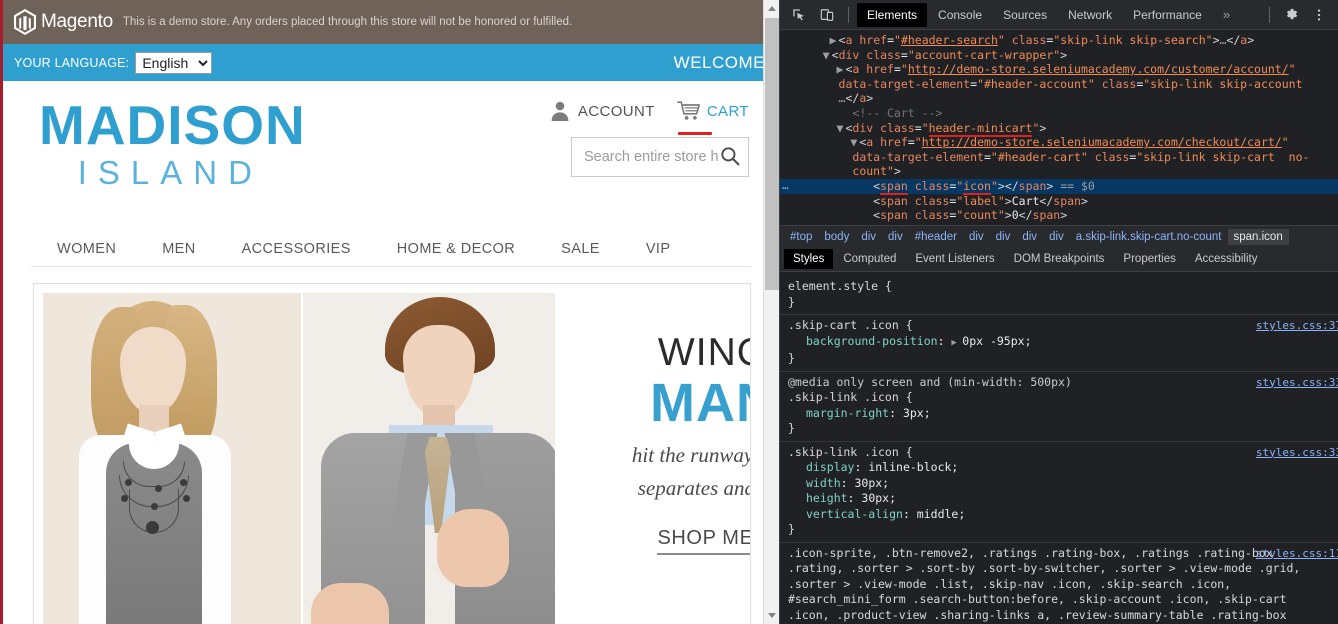 The height and width of the screenshot is (624, 1338). I want to click on sidebar-tab-event-listeners: Event Listeners, so click(954, 259).